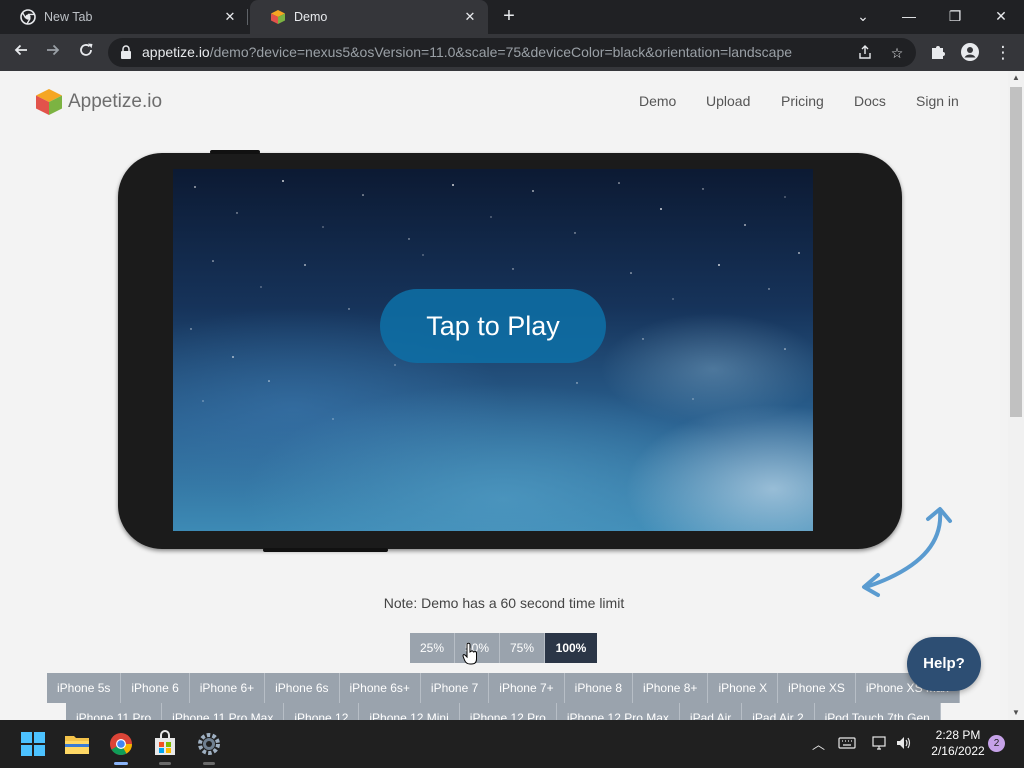 The image size is (1024, 768). What do you see at coordinates (955, 17) in the screenshot?
I see `restore-button: ❐` at bounding box center [955, 17].